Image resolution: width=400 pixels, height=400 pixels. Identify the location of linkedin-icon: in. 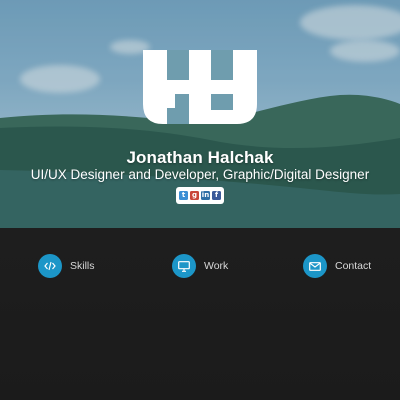
(205, 195).